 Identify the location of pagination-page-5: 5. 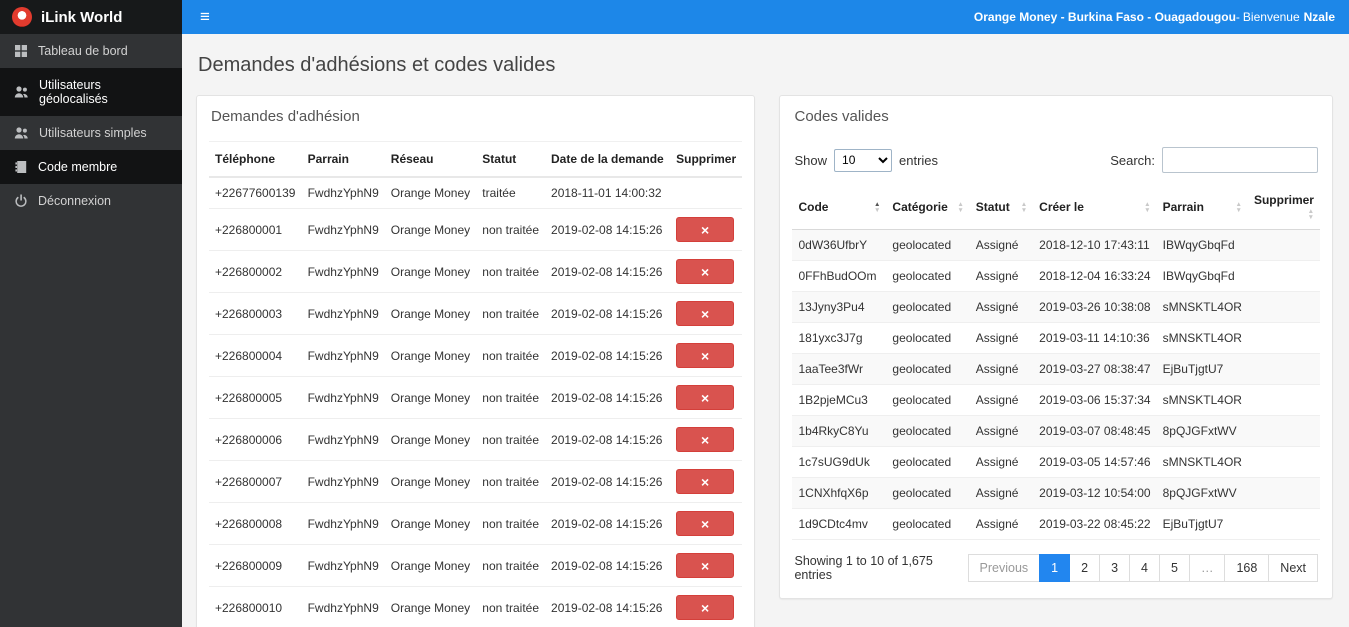
(1174, 568).